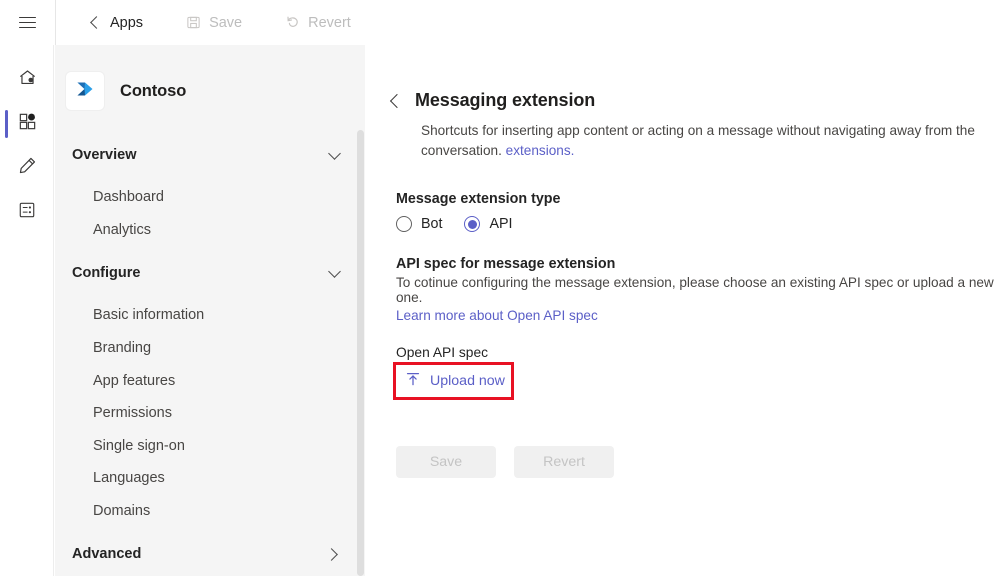  I want to click on sidebar-item-permissions: Permissions, so click(210, 413).